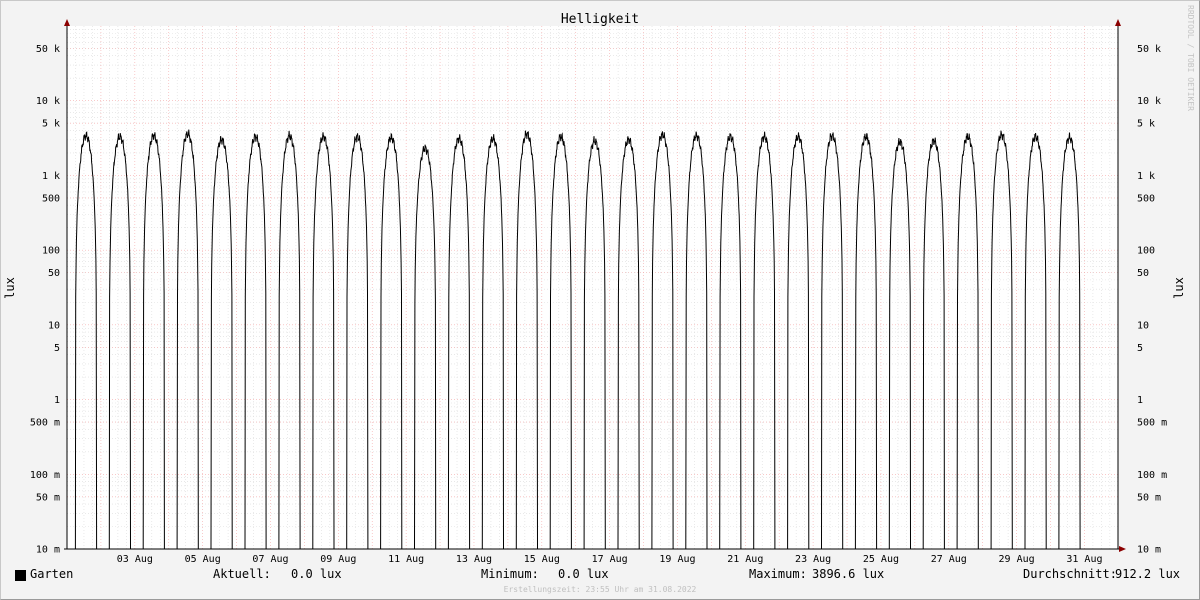  What do you see at coordinates (48, 497) in the screenshot?
I see `y-tick-label-left: 50 m` at bounding box center [48, 497].